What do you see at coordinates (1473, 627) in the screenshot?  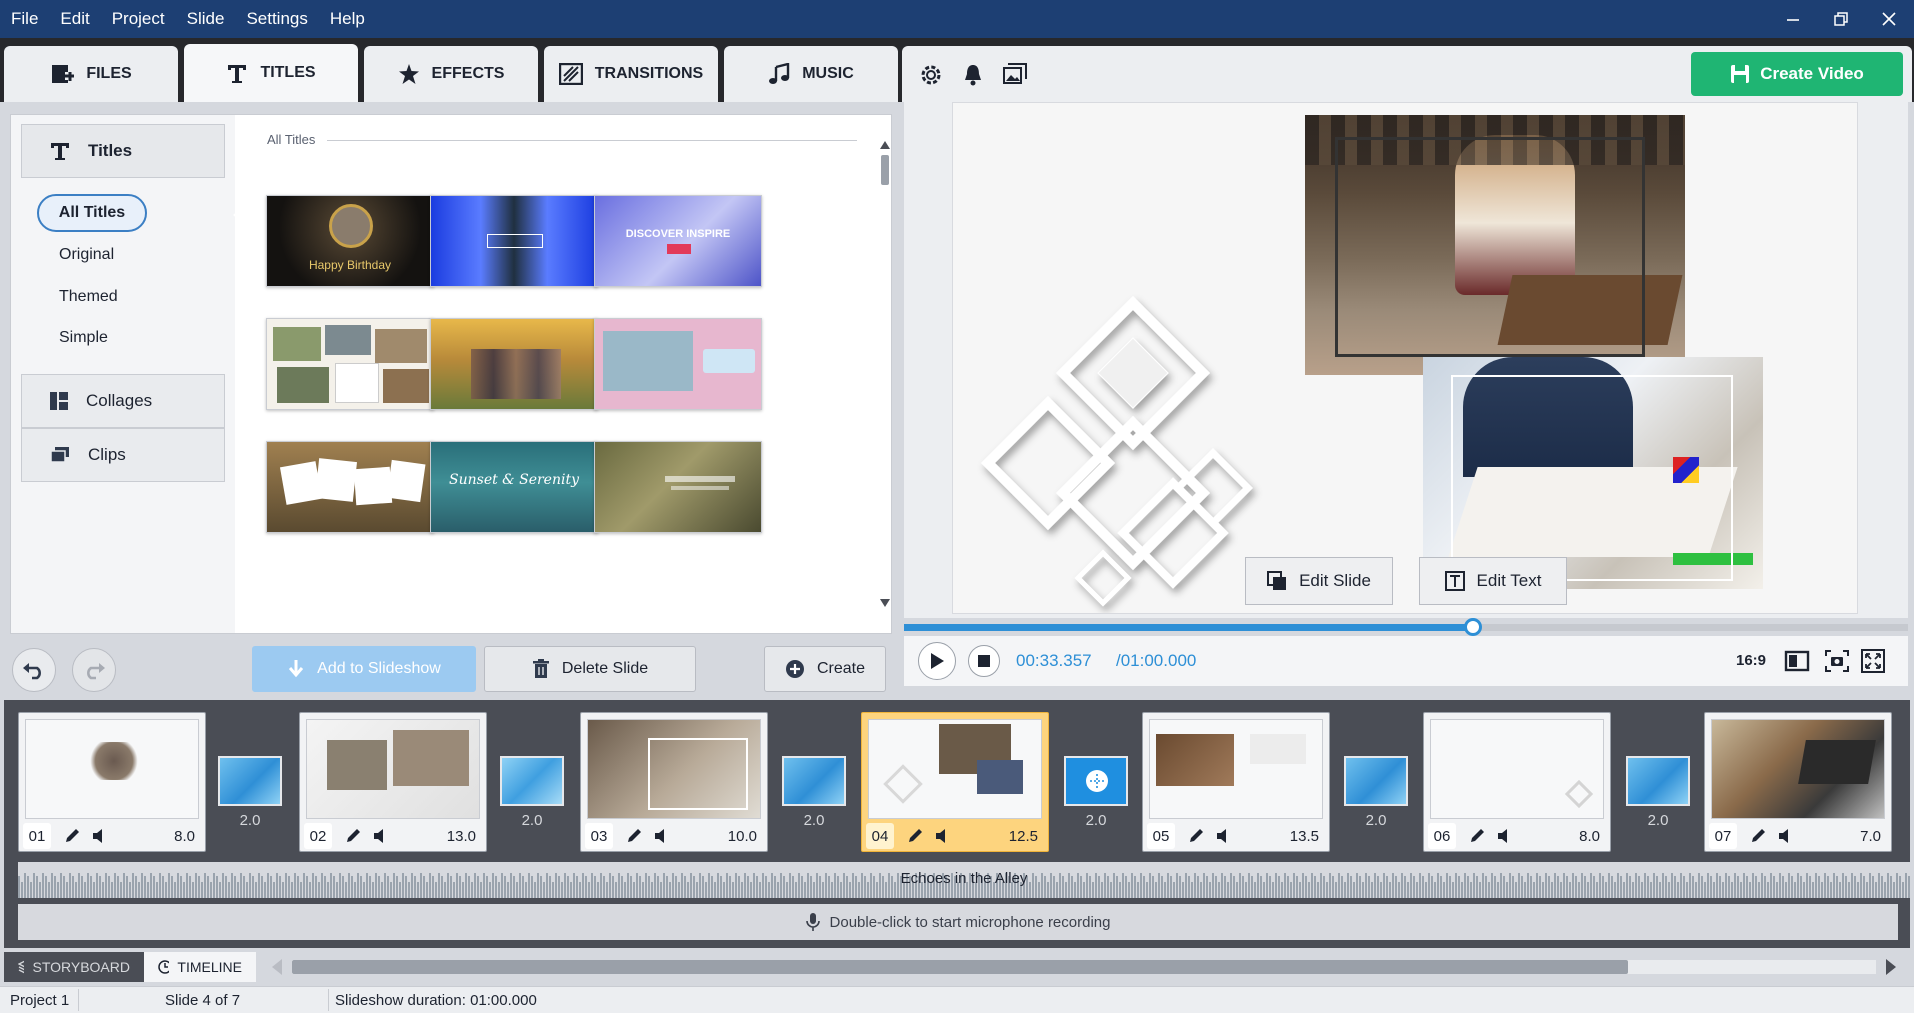 I see `progress-handle` at bounding box center [1473, 627].